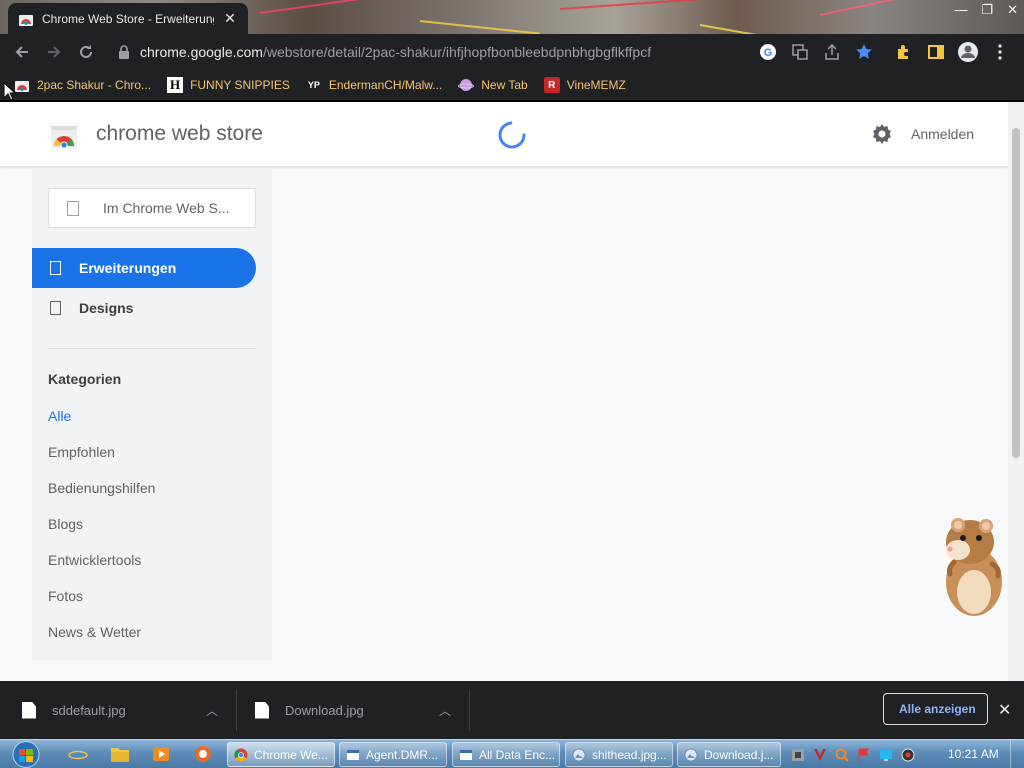 Image resolution: width=1024 pixels, height=768 pixels. What do you see at coordinates (999, 52) in the screenshot?
I see `menu-kebab-icon` at bounding box center [999, 52].